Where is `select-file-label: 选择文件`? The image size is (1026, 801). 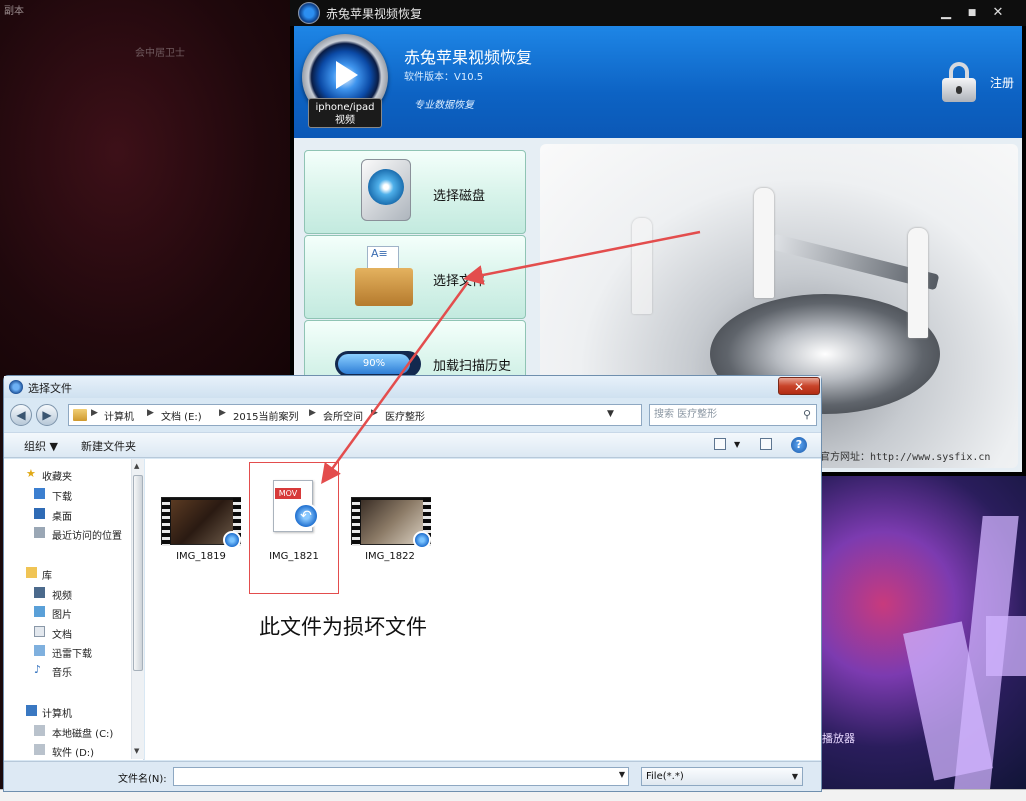
select-file-label: 选择文件 is located at coordinates (459, 281).